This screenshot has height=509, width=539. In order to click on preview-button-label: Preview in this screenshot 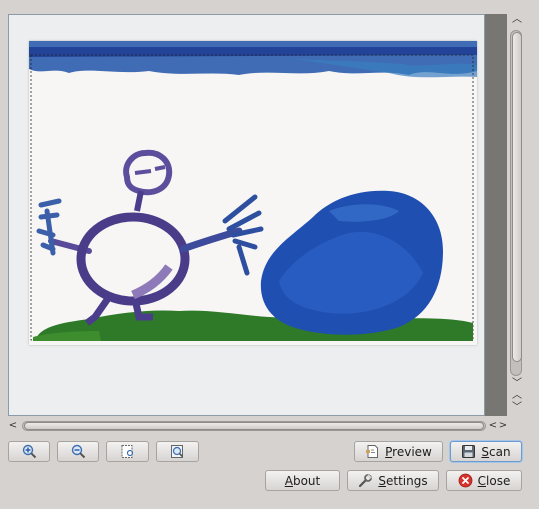, I will do `click(408, 451)`.